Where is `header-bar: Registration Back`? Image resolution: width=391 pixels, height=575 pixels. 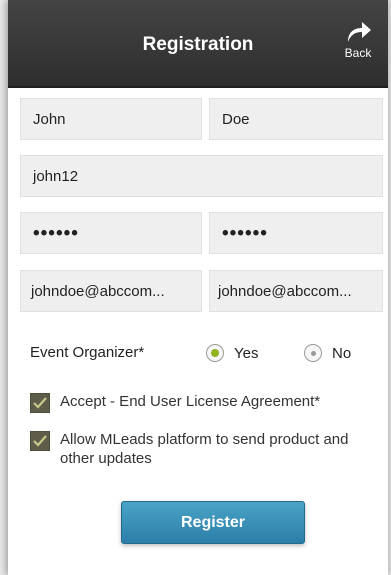
header-bar: Registration Back is located at coordinates (198, 44).